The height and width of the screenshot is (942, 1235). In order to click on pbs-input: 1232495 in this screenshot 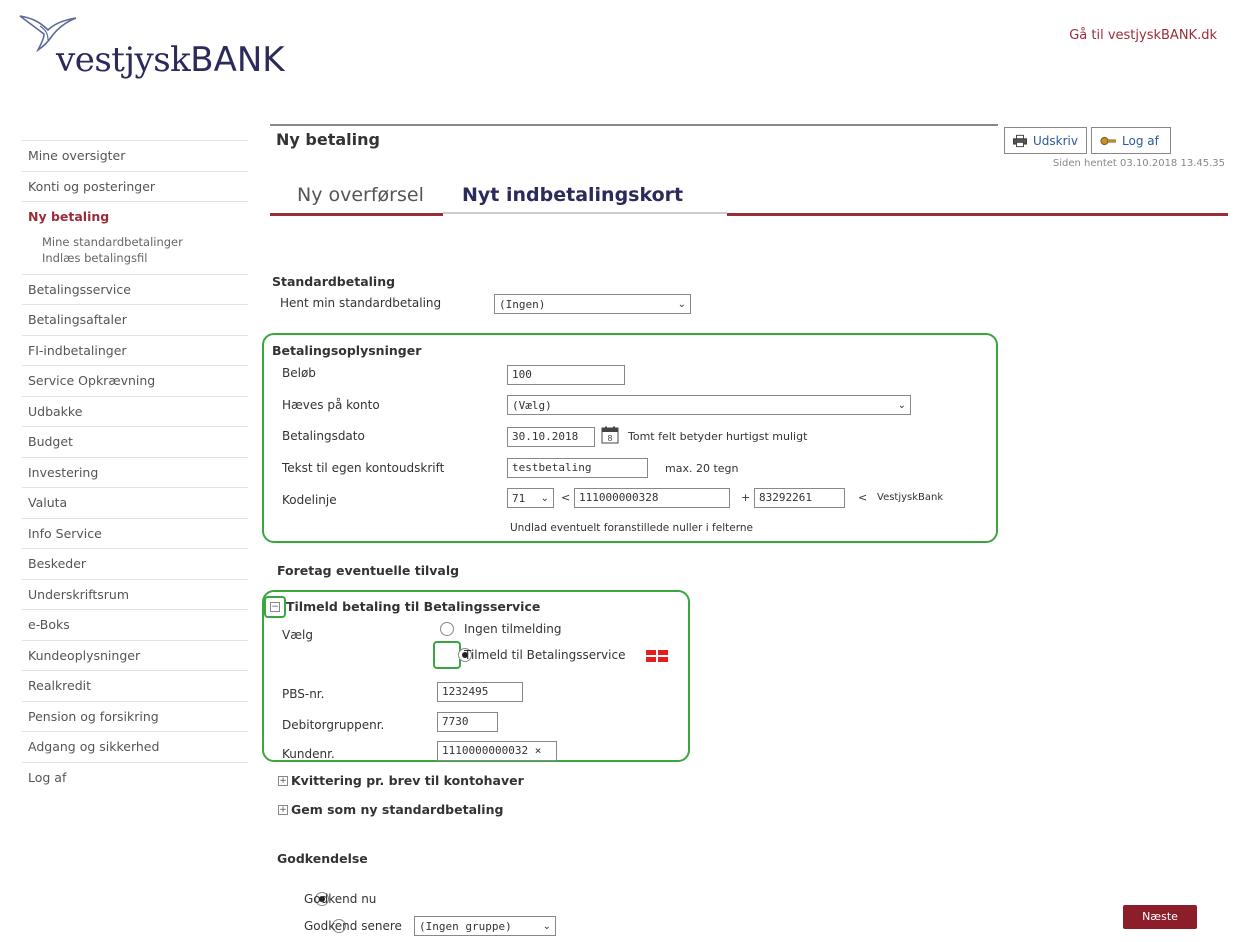, I will do `click(480, 692)`.